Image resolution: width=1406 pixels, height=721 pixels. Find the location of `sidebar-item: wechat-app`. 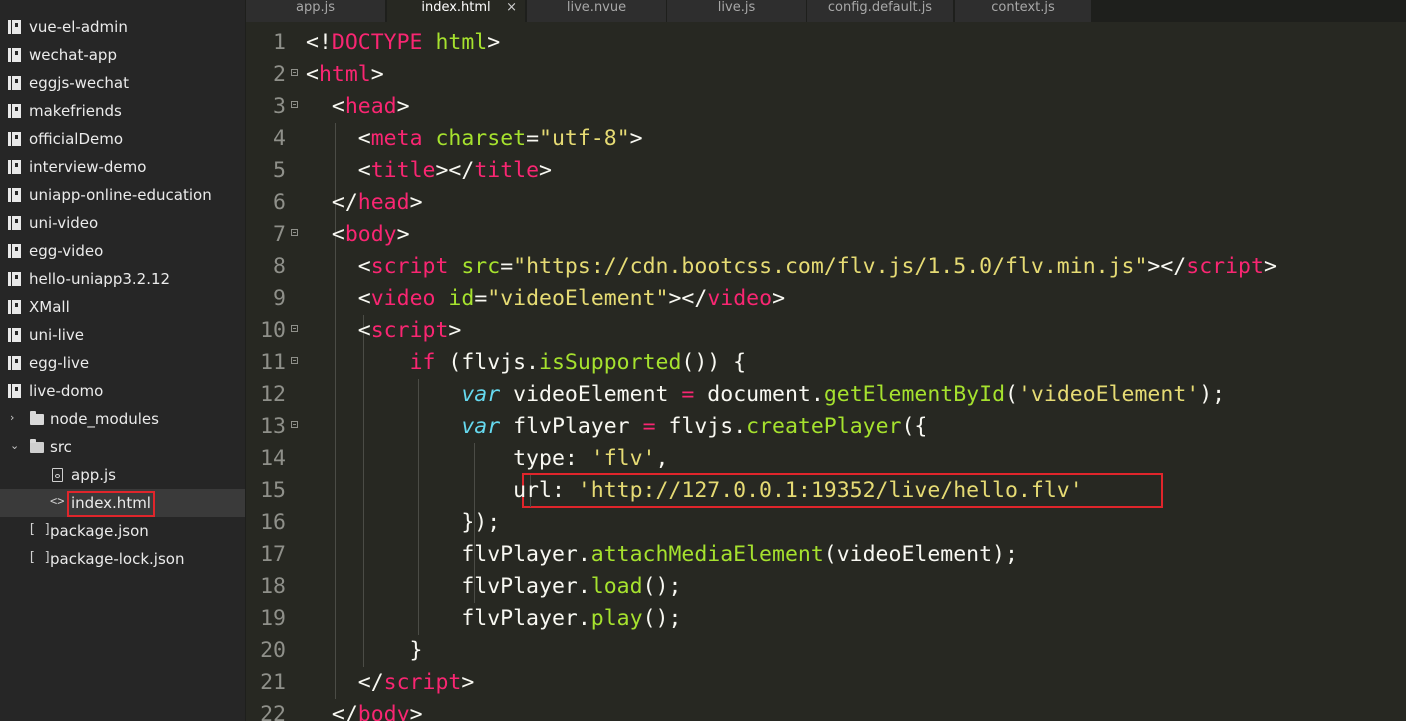

sidebar-item: wechat-app is located at coordinates (122, 55).